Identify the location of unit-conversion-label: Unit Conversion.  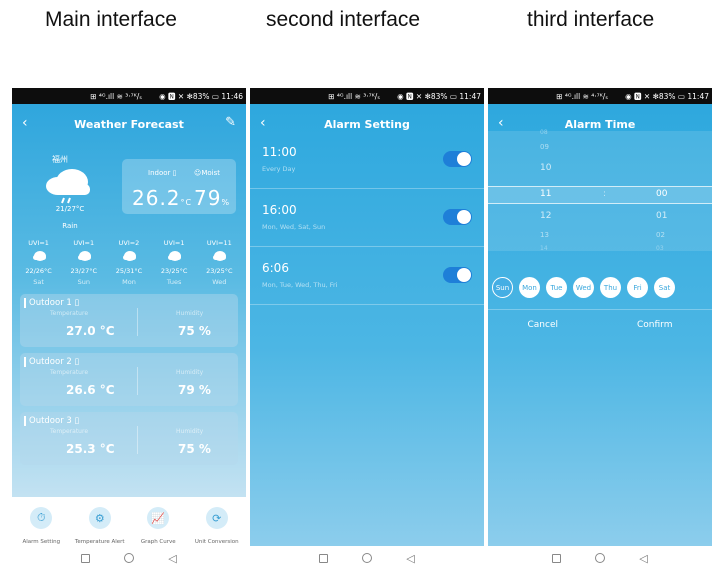
(216, 542).